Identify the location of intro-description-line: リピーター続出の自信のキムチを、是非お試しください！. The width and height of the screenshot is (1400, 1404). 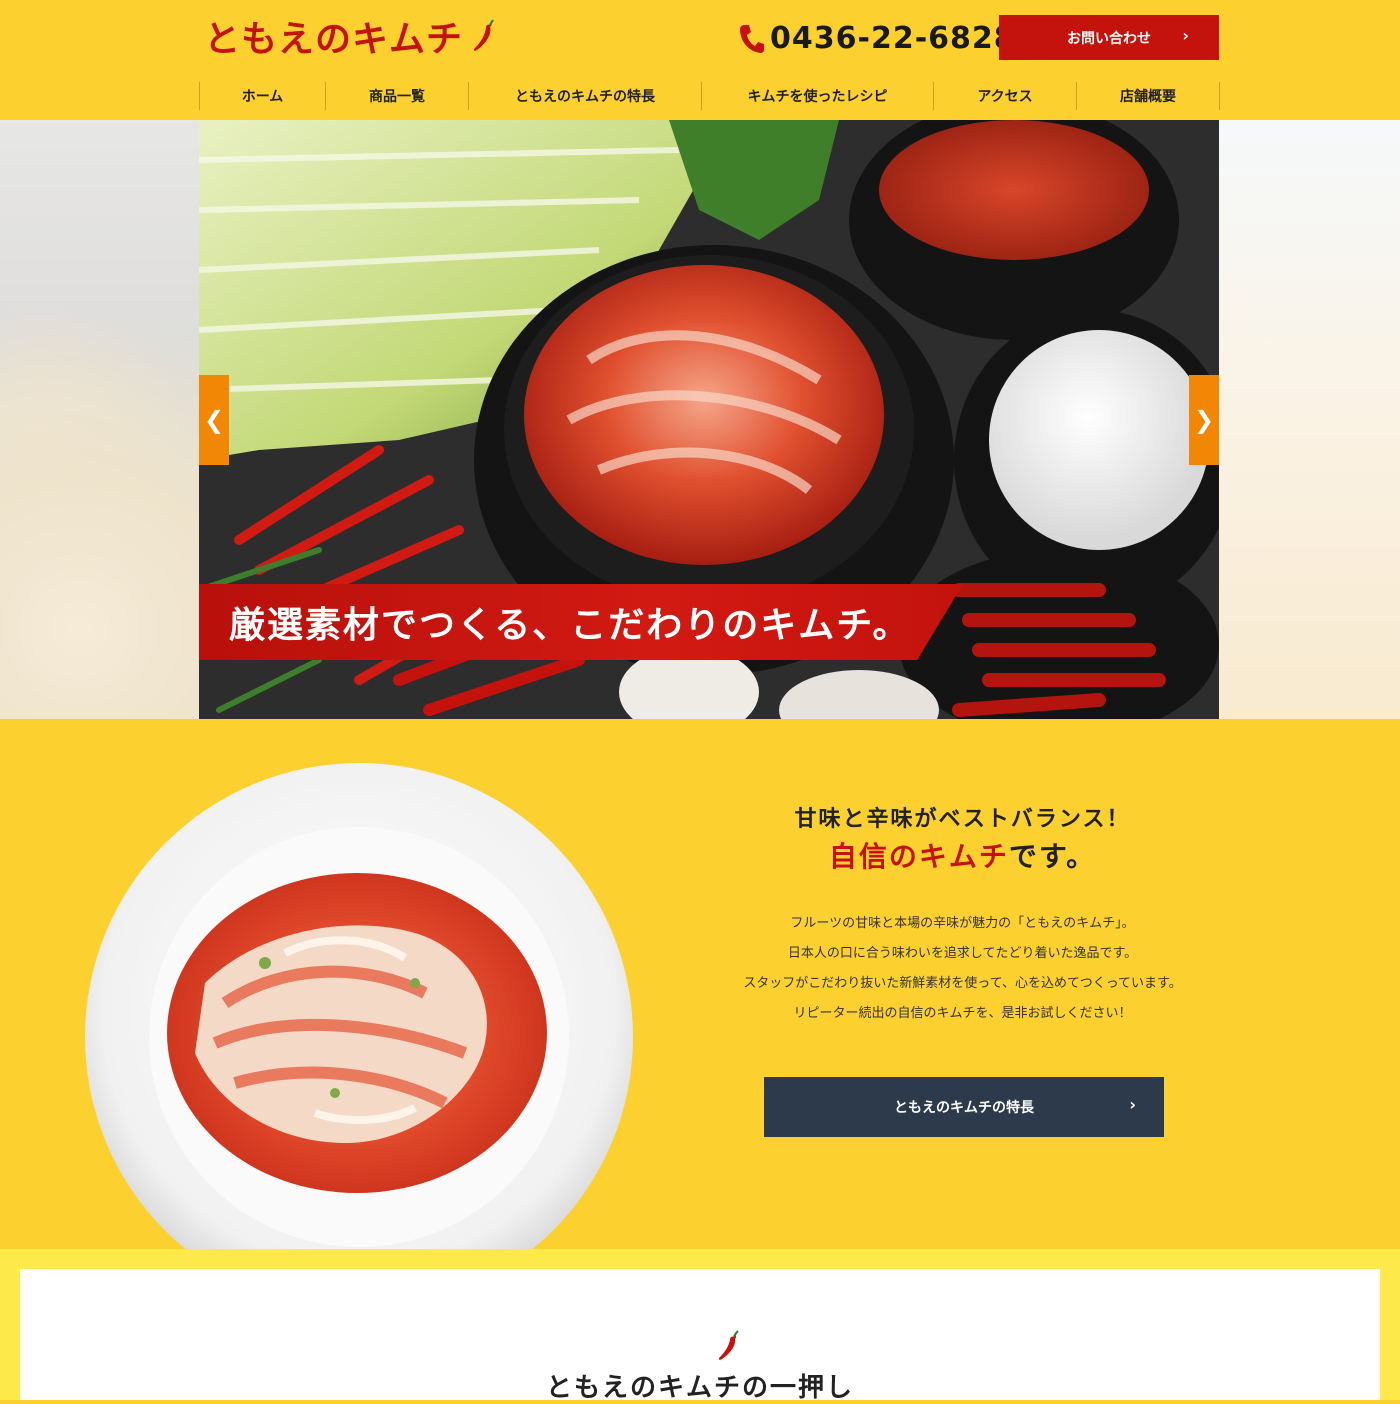
(962, 1013).